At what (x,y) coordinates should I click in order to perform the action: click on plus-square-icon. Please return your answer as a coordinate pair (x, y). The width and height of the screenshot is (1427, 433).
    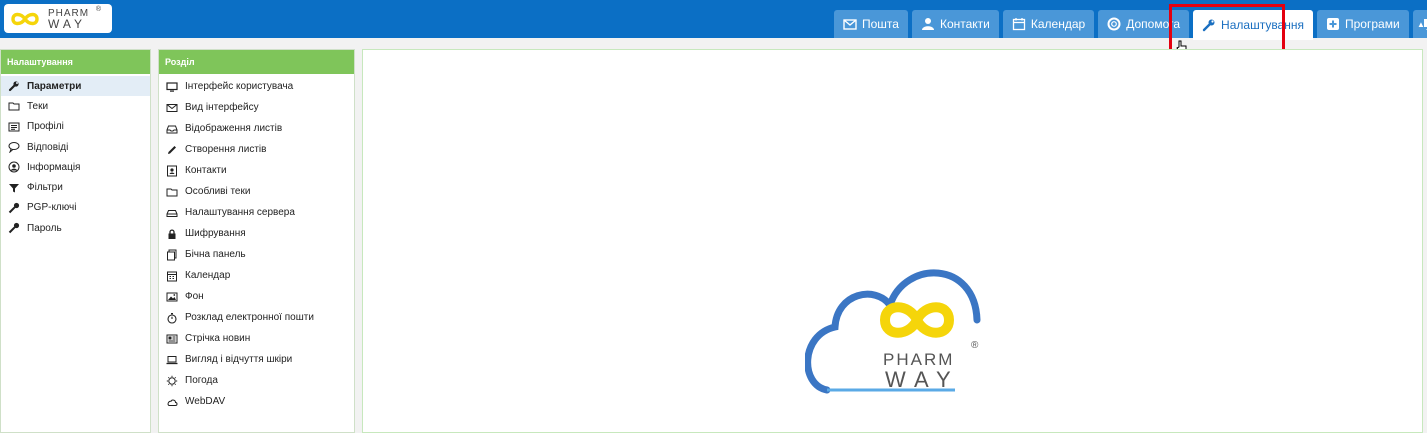
    Looking at the image, I should click on (1333, 24).